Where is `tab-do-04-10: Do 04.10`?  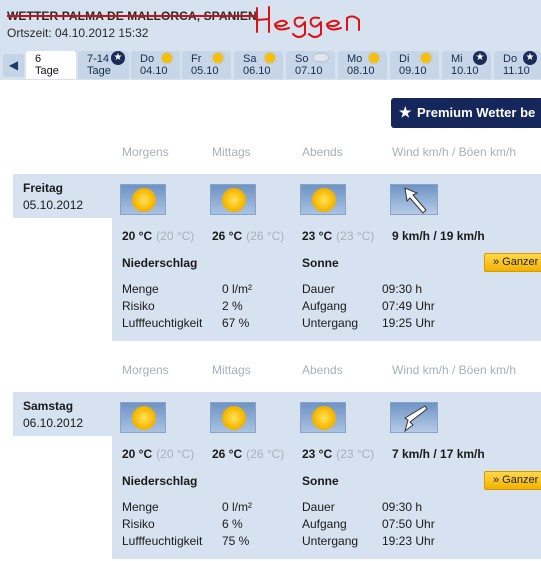
tab-do-04-10: Do 04.10 is located at coordinates (155, 65).